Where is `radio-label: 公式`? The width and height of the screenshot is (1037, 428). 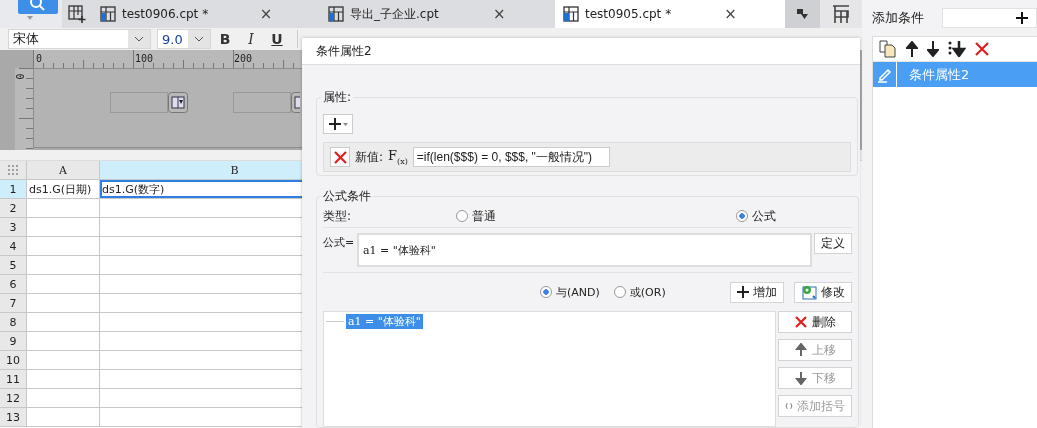
radio-label: 公式 is located at coordinates (764, 216).